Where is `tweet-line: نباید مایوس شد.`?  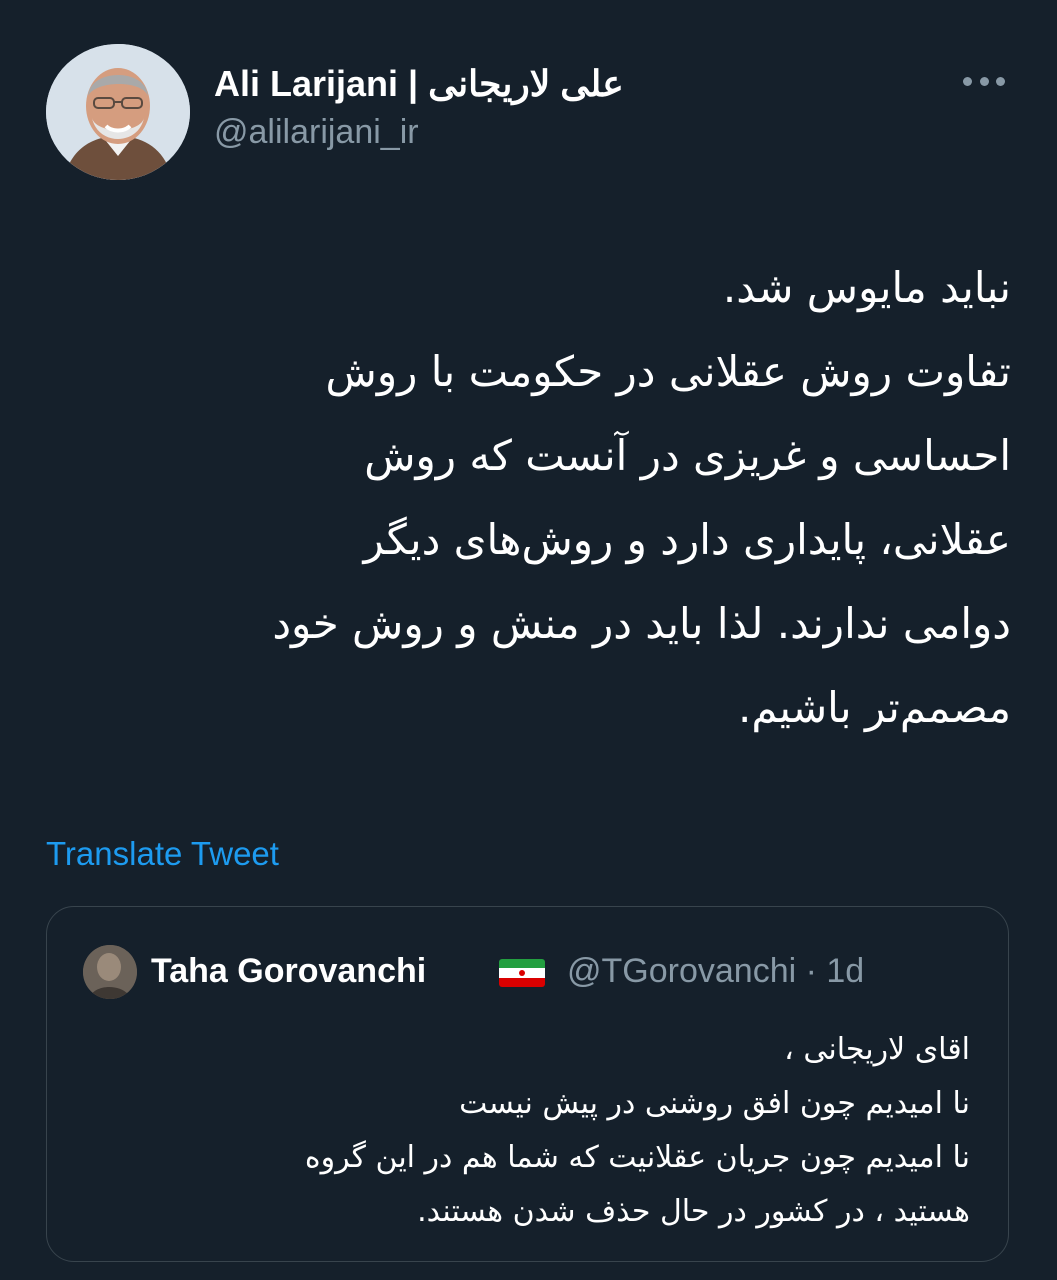 tweet-line: نباید مایوس شد. is located at coordinates (866, 287).